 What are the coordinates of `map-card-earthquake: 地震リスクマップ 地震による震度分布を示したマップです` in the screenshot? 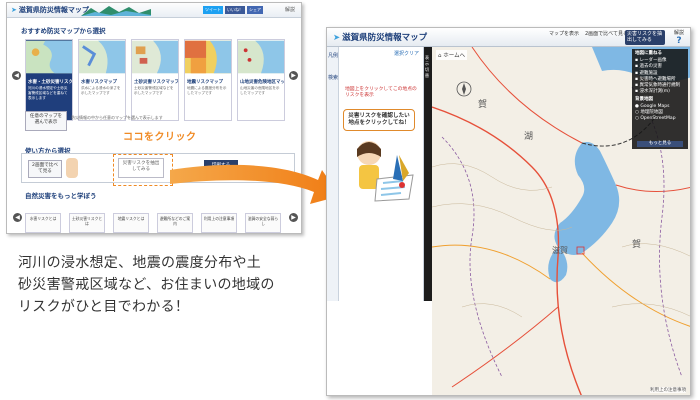 It's located at (208, 80).